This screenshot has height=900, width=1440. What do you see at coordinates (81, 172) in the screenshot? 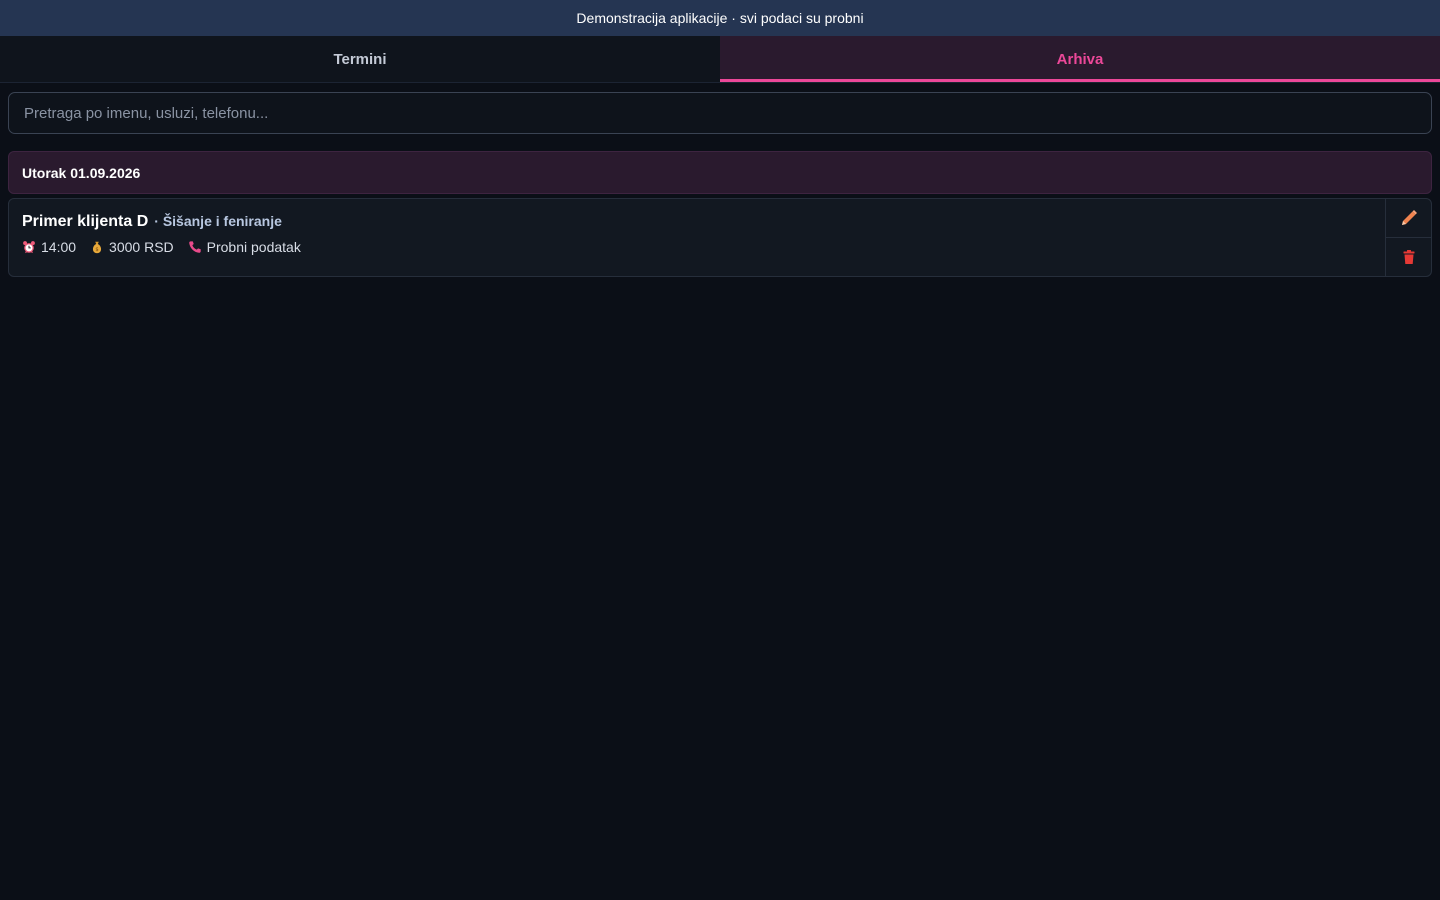
I see `date-label: Utorak 01.09.2026` at bounding box center [81, 172].